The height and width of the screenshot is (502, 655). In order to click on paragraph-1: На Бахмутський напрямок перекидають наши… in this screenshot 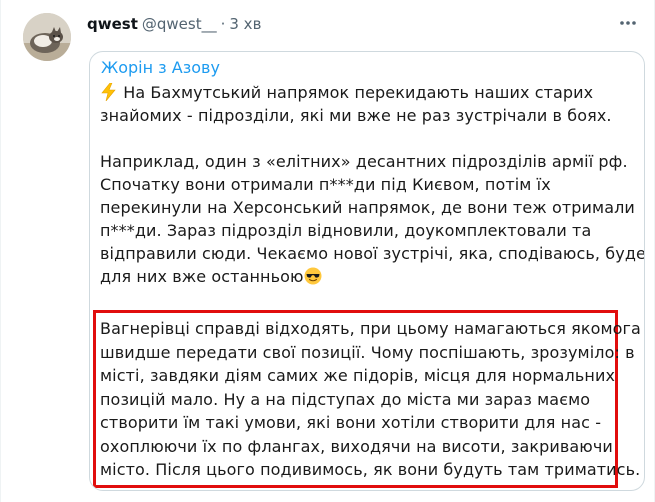, I will do `click(360, 104)`.